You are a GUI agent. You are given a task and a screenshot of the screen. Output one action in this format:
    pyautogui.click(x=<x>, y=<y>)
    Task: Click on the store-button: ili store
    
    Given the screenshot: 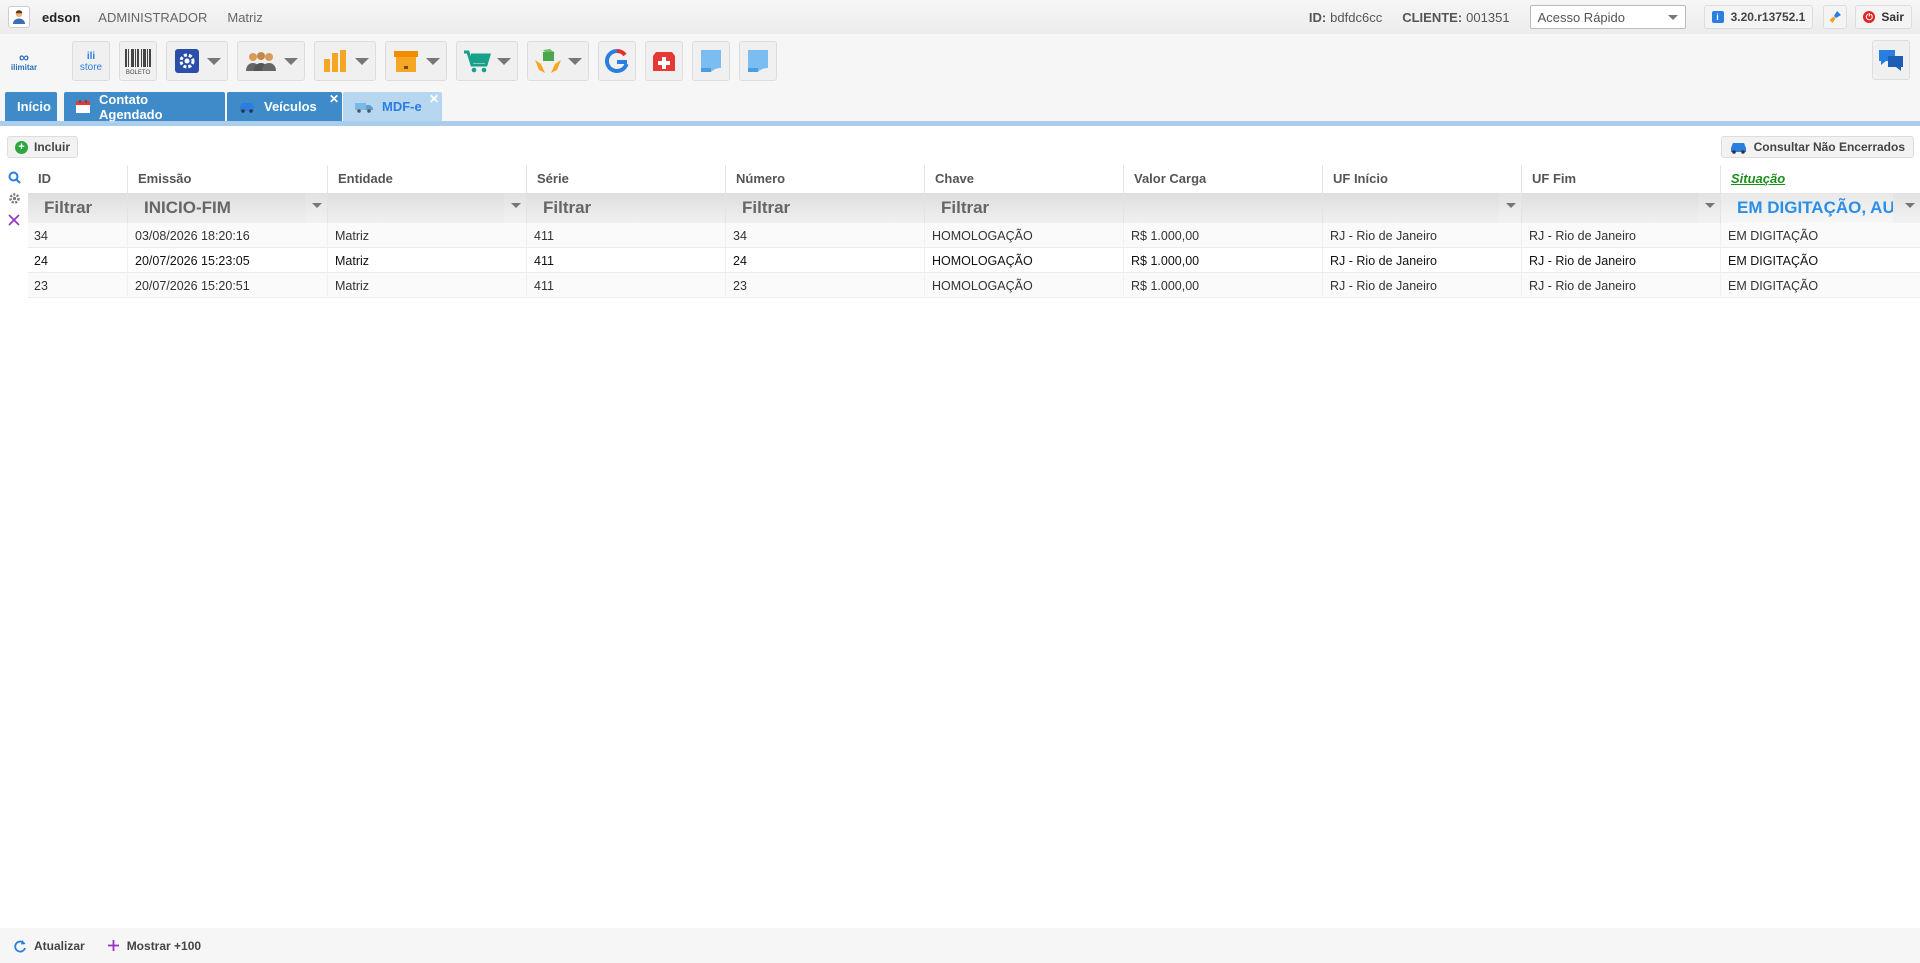 What is the action you would take?
    pyautogui.click(x=91, y=61)
    